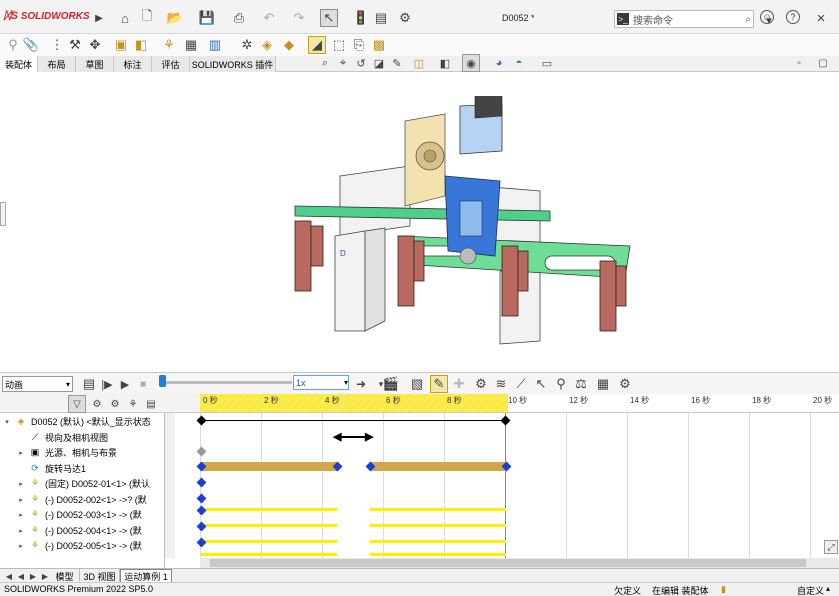  Describe the element at coordinates (100, 576) in the screenshot. I see `tab-3d-view: 3D 视图` at that location.